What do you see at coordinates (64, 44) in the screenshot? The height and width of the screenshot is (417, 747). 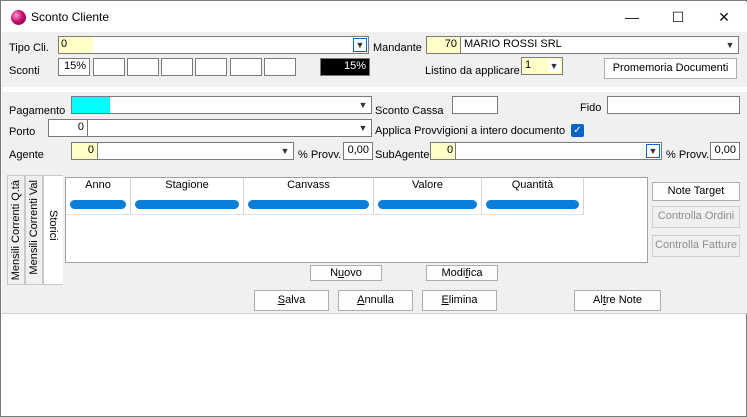 I see `tipo-cli-value: 0` at bounding box center [64, 44].